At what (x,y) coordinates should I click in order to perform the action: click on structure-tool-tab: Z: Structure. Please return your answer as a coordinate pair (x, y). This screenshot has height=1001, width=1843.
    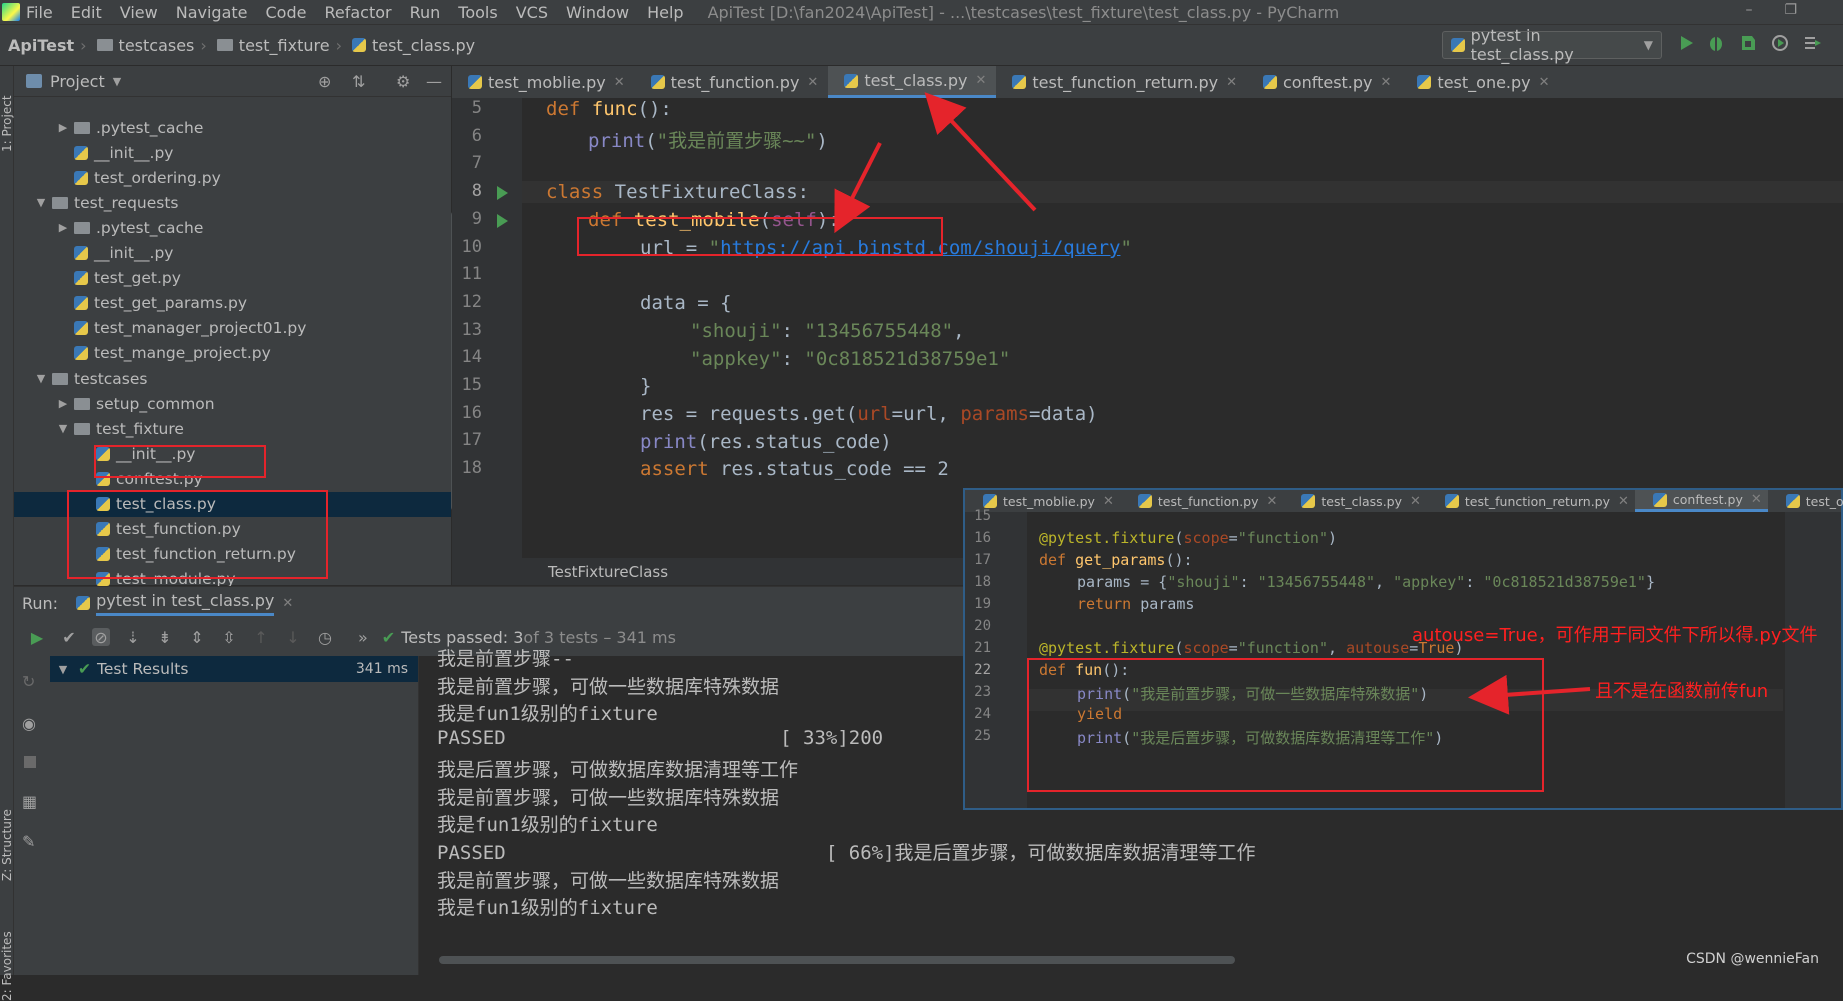
    Looking at the image, I should click on (7, 845).